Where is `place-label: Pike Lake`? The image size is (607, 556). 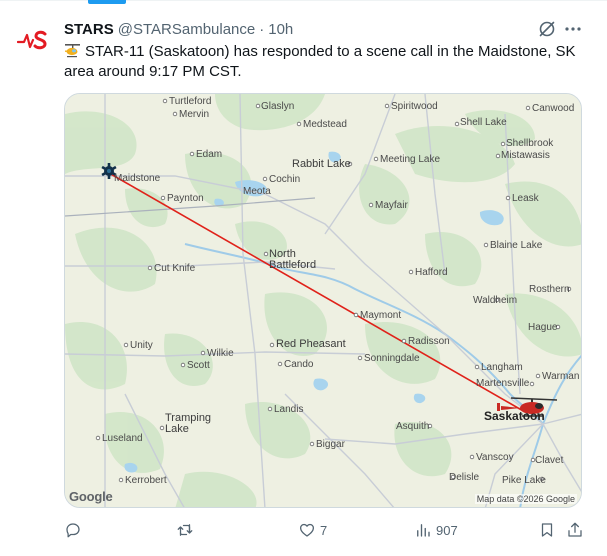
place-label: Pike Lake is located at coordinates (524, 480).